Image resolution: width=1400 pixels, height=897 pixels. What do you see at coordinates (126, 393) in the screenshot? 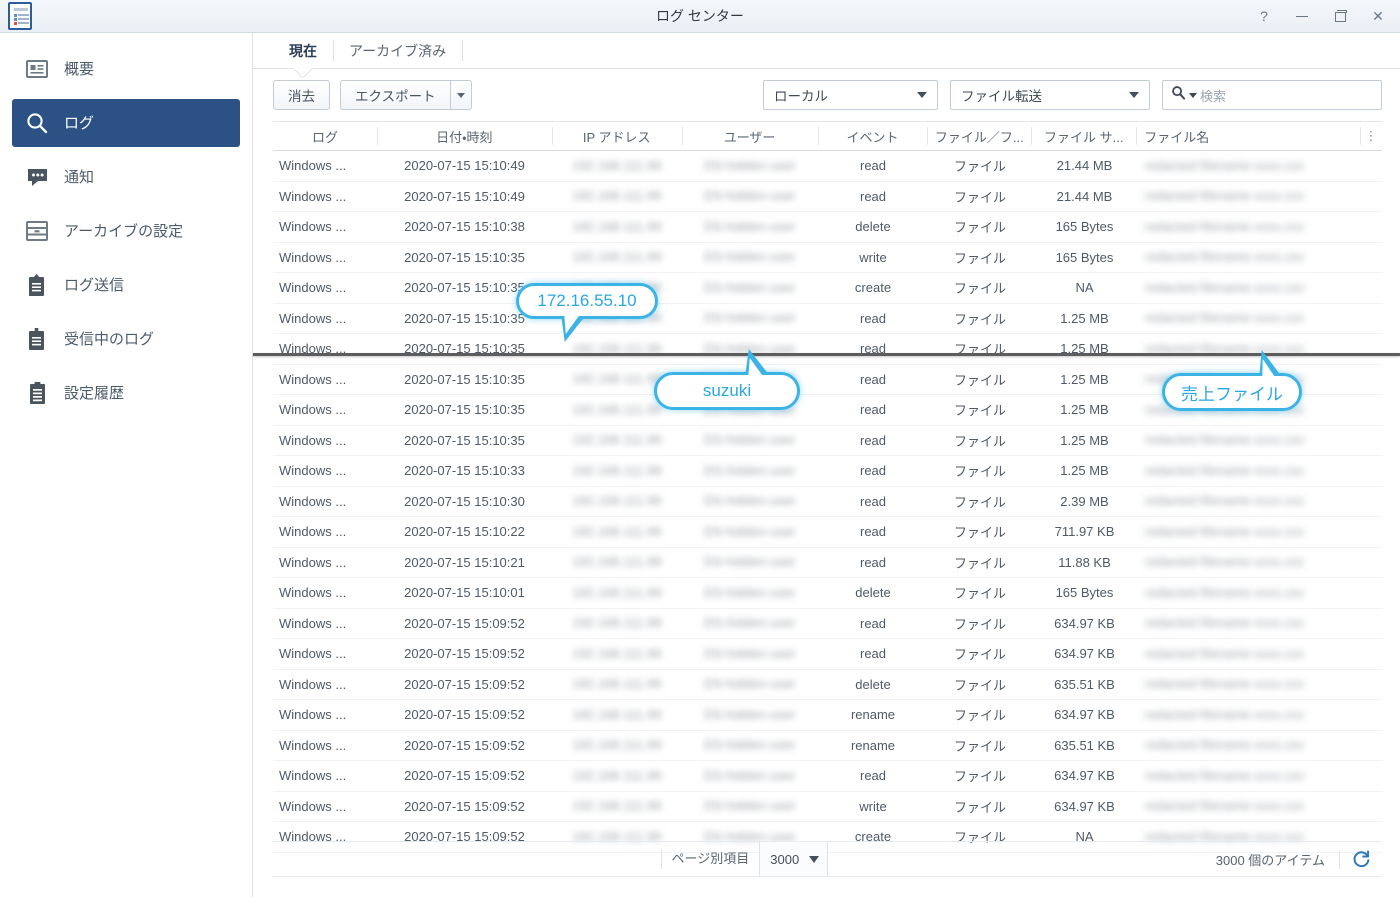
I see `sidebar-item-settings-history: 設定履歴` at bounding box center [126, 393].